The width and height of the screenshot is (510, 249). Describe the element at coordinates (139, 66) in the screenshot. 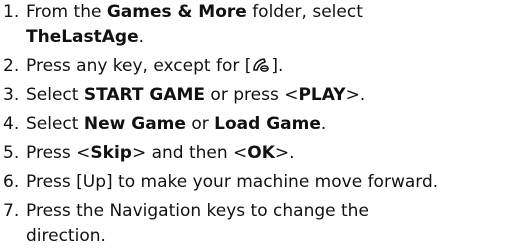

I see `step-text-part: Press any key, except for [` at that location.